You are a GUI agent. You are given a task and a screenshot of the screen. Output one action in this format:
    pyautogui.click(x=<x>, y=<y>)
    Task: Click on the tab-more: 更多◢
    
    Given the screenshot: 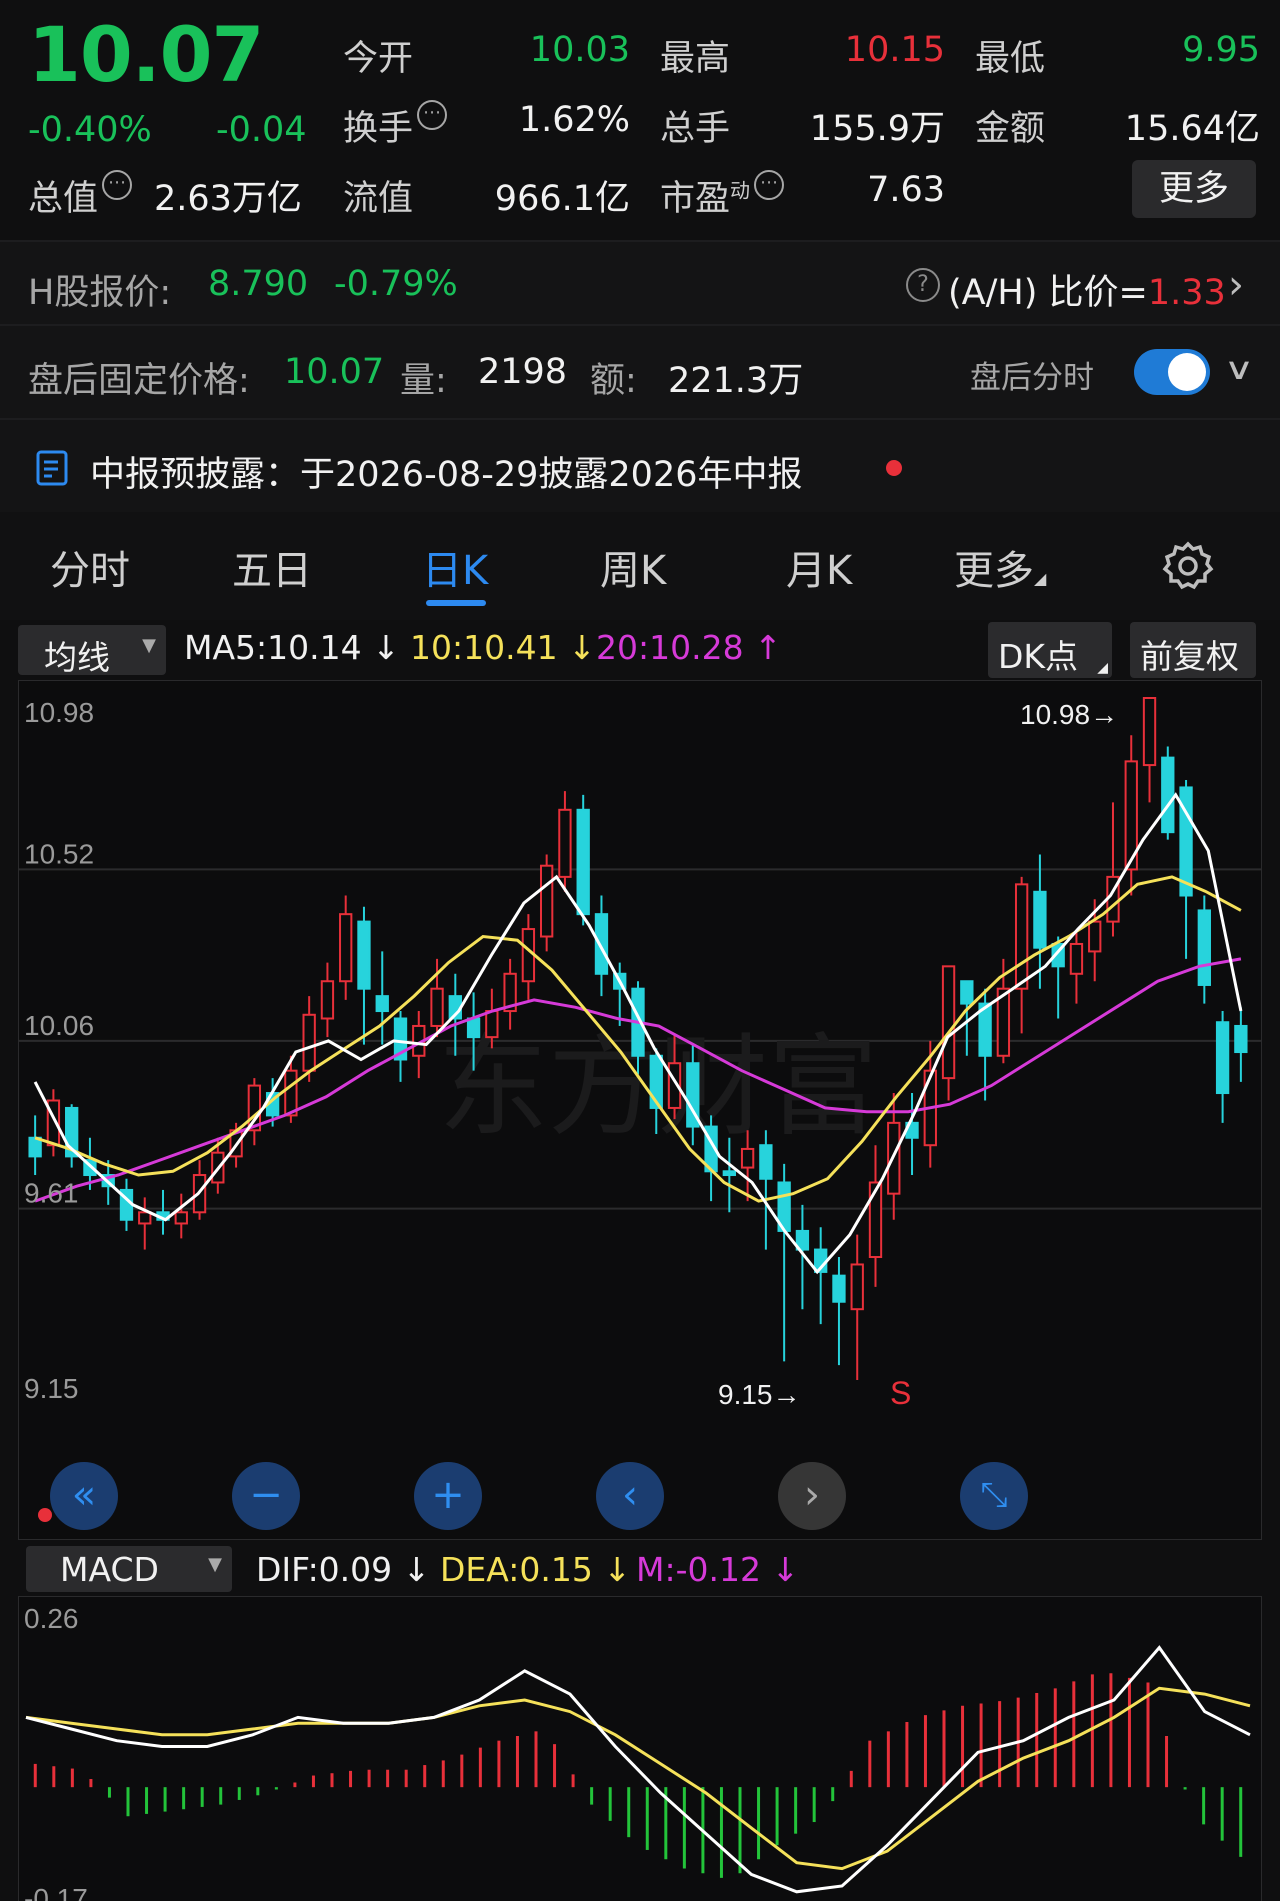 What is the action you would take?
    pyautogui.click(x=1000, y=567)
    